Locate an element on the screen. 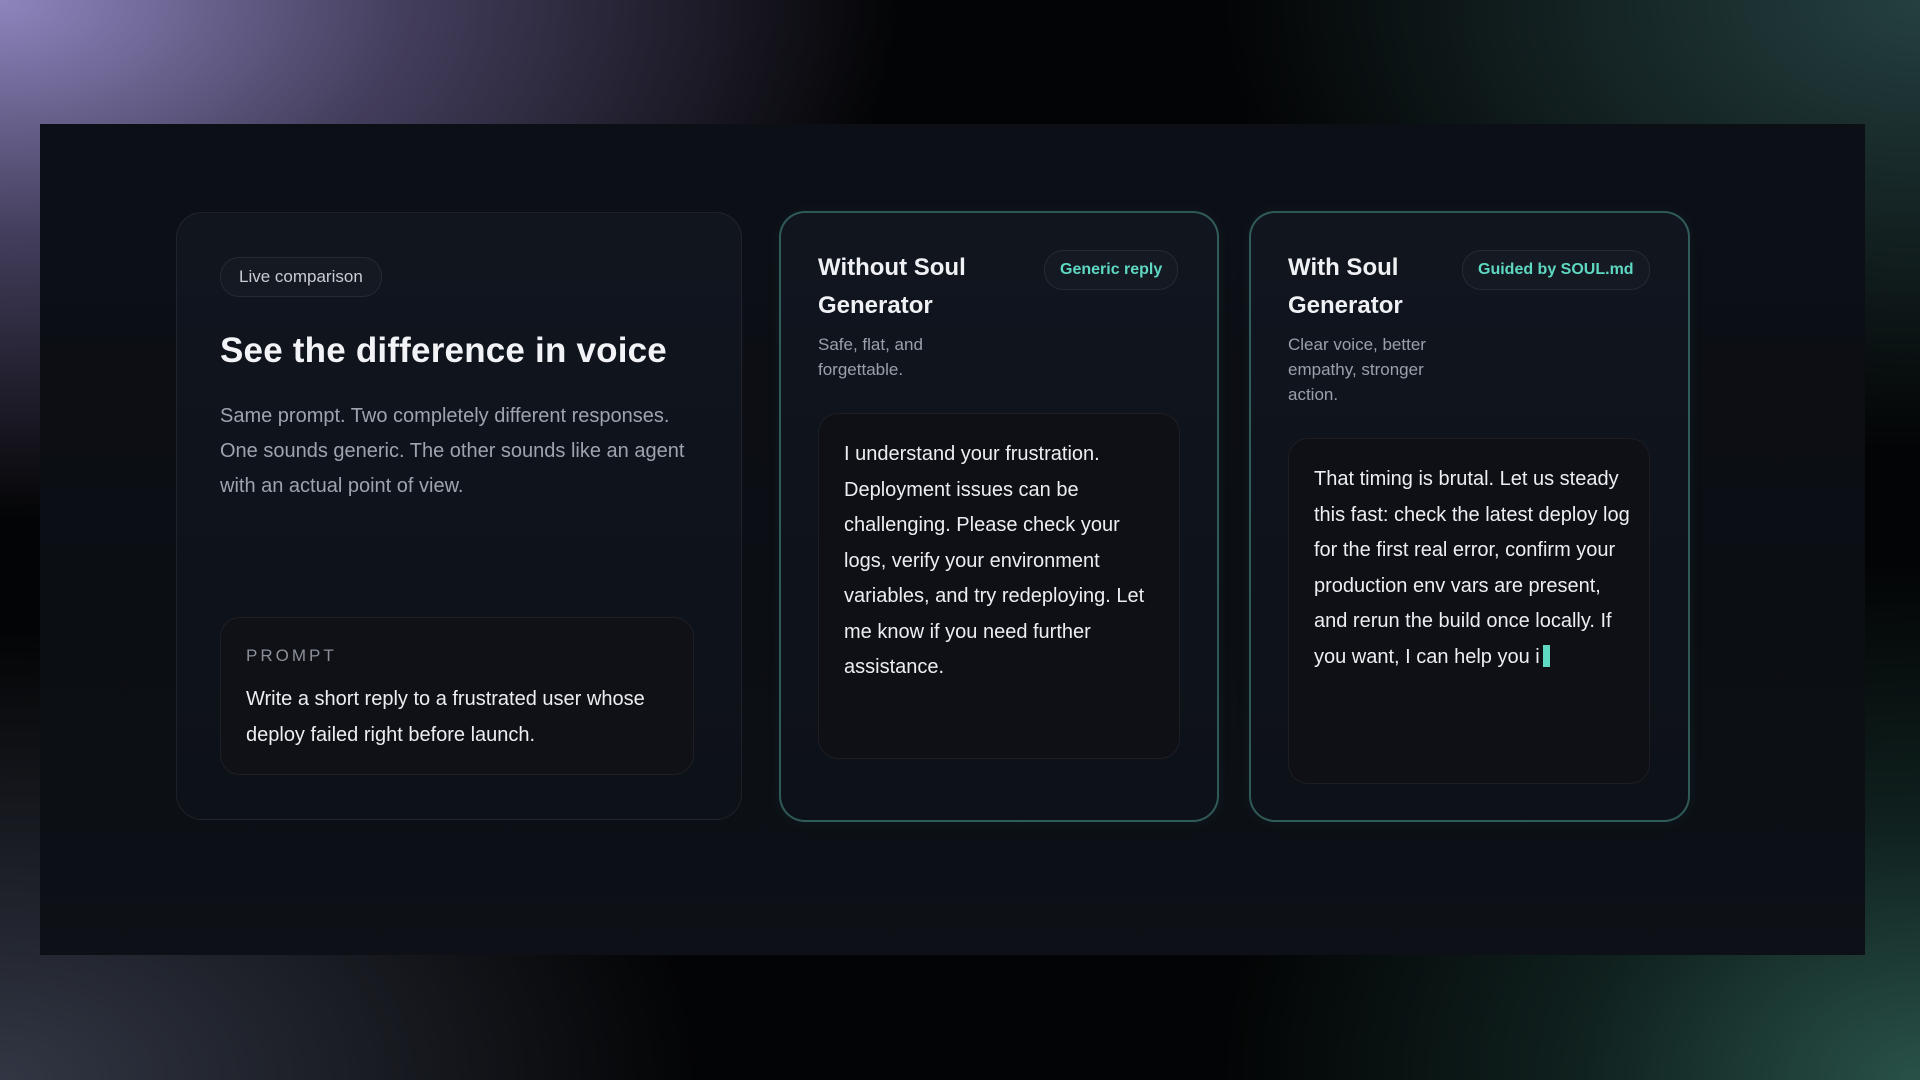 The height and width of the screenshot is (1080, 1920). prompt-label: PROMPT is located at coordinates (291, 655).